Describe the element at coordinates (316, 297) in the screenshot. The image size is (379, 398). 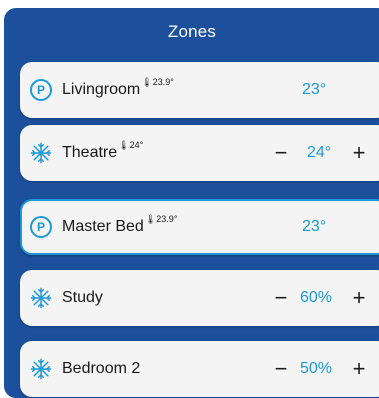
I see `zone-setpoint: 60%` at that location.